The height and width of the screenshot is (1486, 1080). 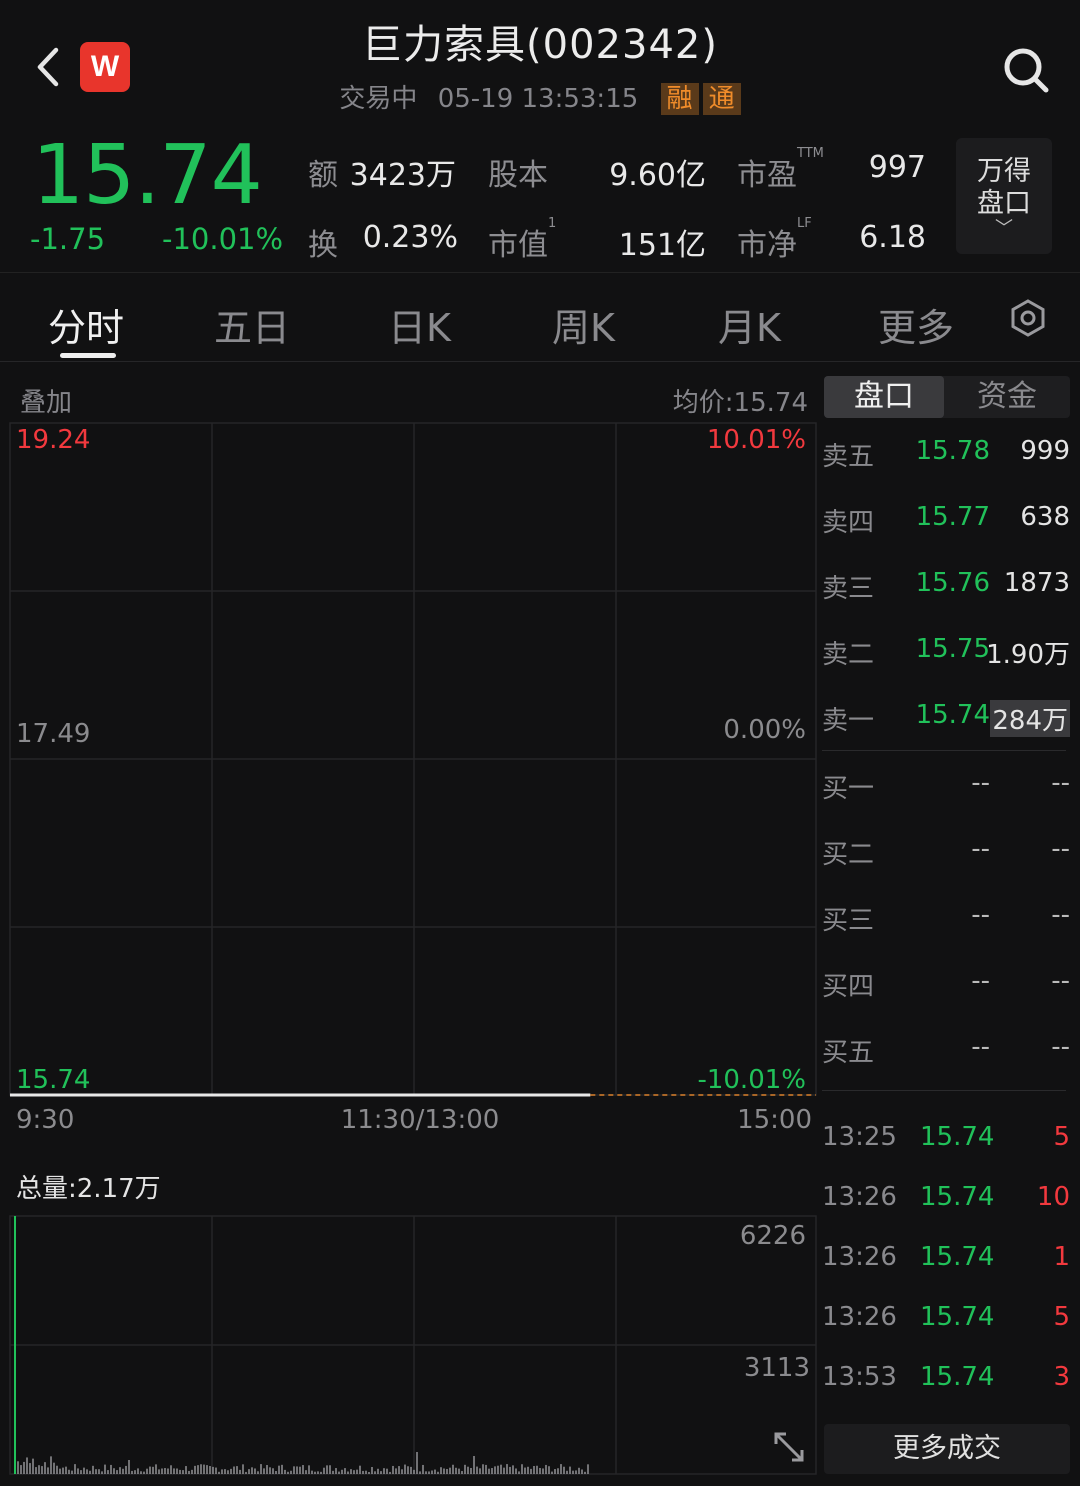 I want to click on chart-tabs: 分时 五日 日K 周K 月K 更多, so click(x=540, y=317).